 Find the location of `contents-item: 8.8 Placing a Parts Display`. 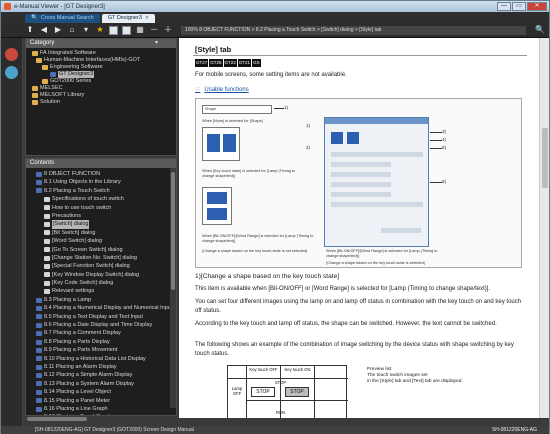

contents-item: 8.8 Placing a Parts Display is located at coordinates (103, 342).